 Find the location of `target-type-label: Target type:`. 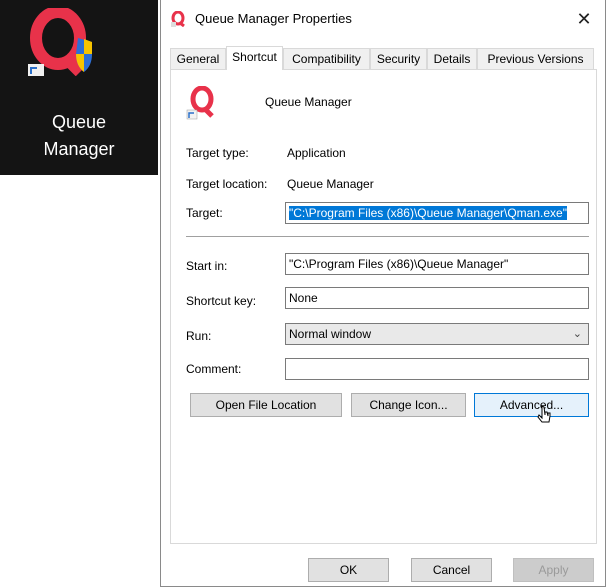

target-type-label: Target type: is located at coordinates (217, 153).